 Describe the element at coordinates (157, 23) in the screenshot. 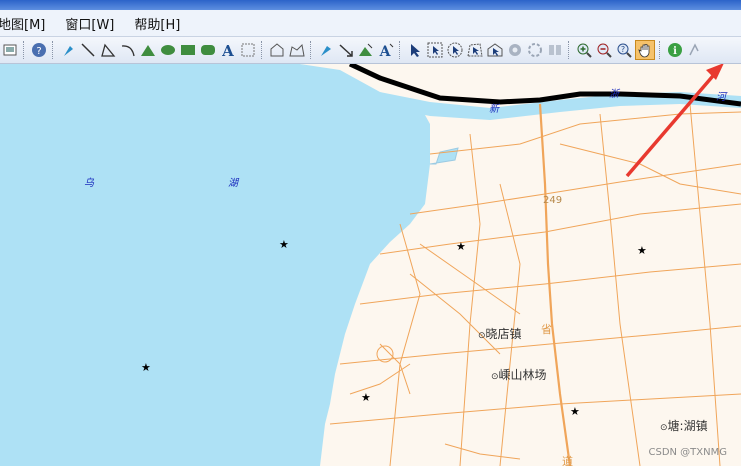

I see `menu-help: 帮助[H]` at that location.